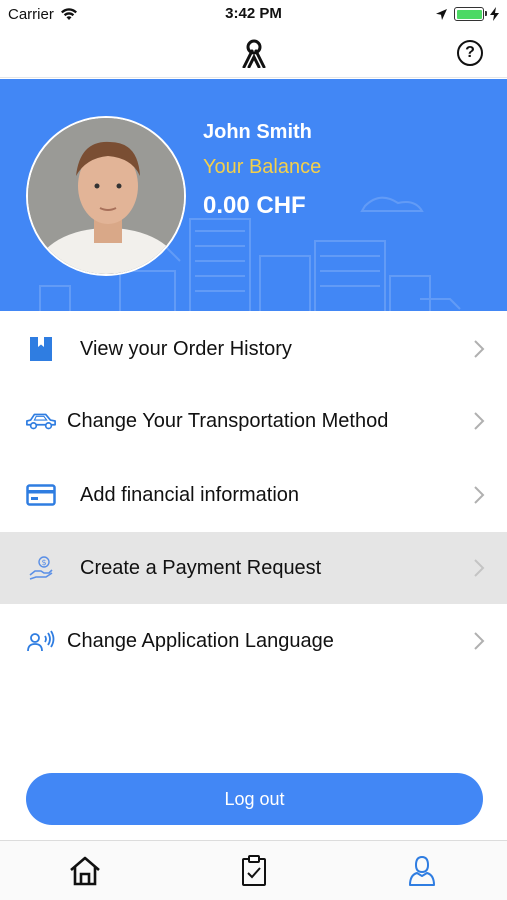 The image size is (507, 900). I want to click on menu-item-language: Change Application Language, so click(253, 641).